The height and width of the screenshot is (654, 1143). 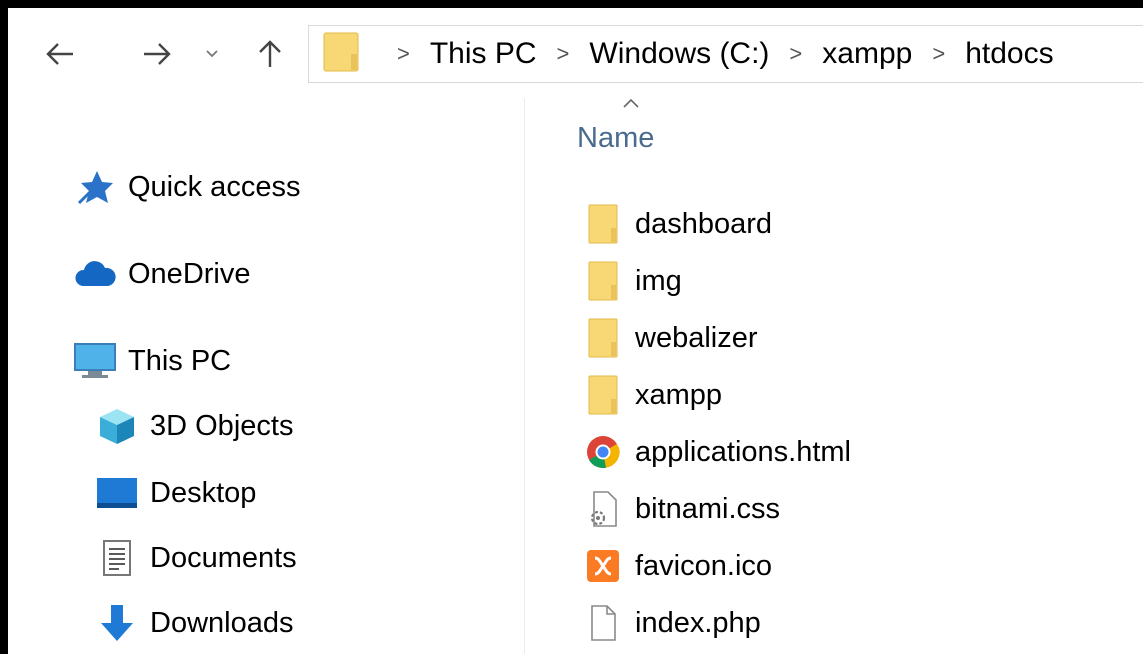 What do you see at coordinates (696, 337) in the screenshot?
I see `file-name: webalizer` at bounding box center [696, 337].